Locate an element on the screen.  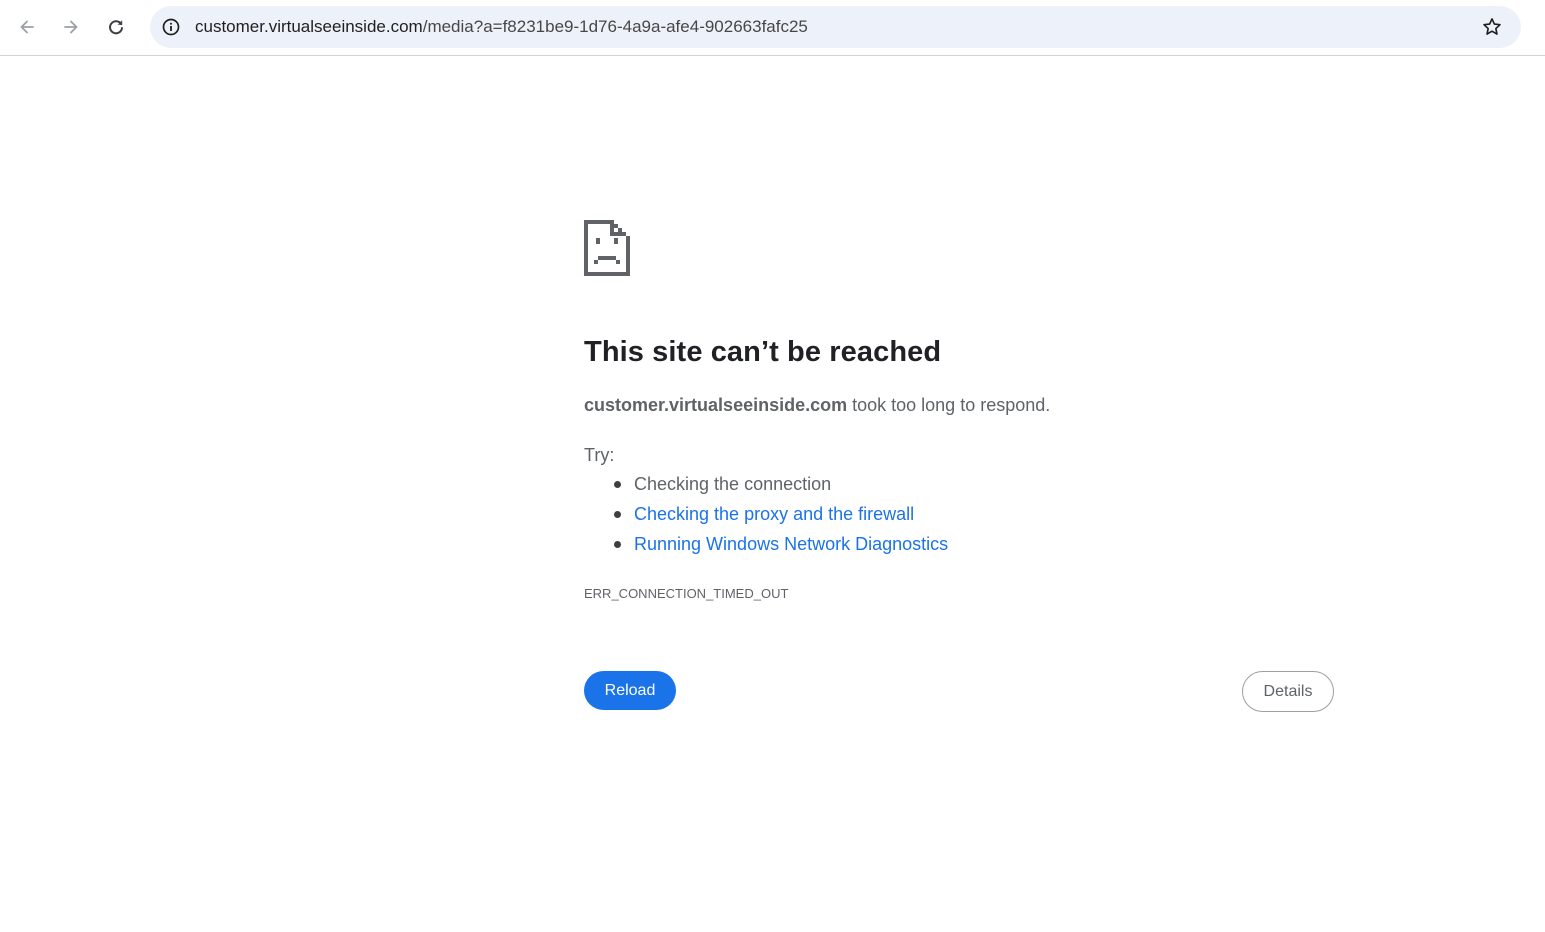
arrow-right-icon is located at coordinates (71, 27).